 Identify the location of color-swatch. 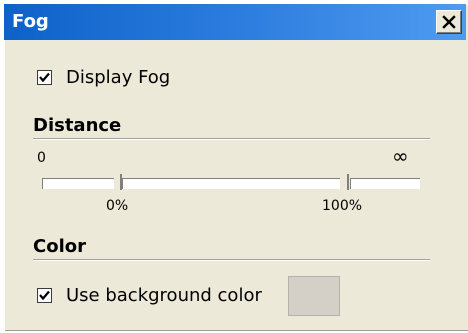
(314, 296).